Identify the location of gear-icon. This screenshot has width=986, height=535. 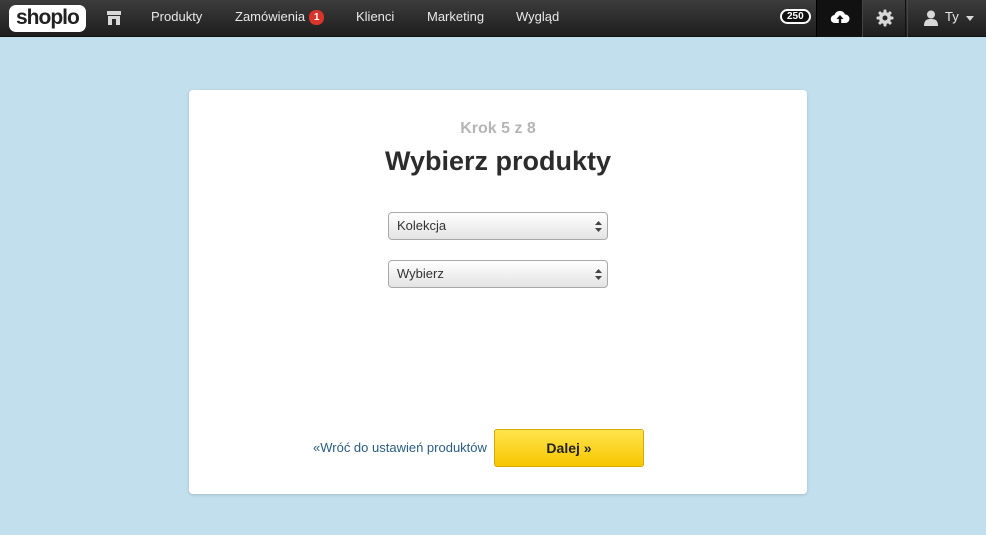
(885, 18).